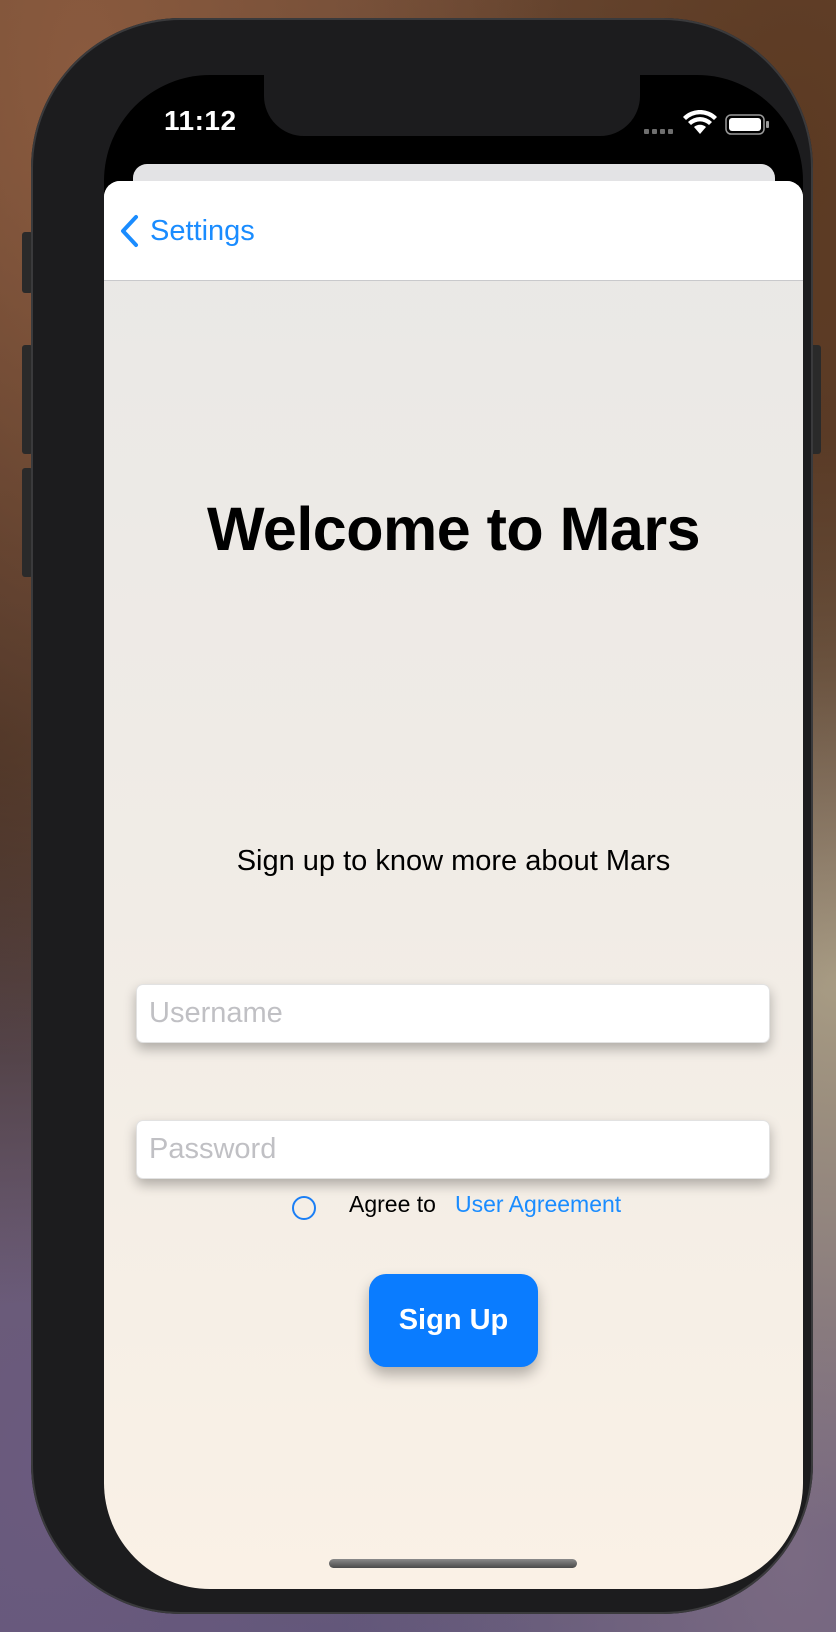  I want to click on page-subtitle: Sign up to know more about Mars, so click(453, 861).